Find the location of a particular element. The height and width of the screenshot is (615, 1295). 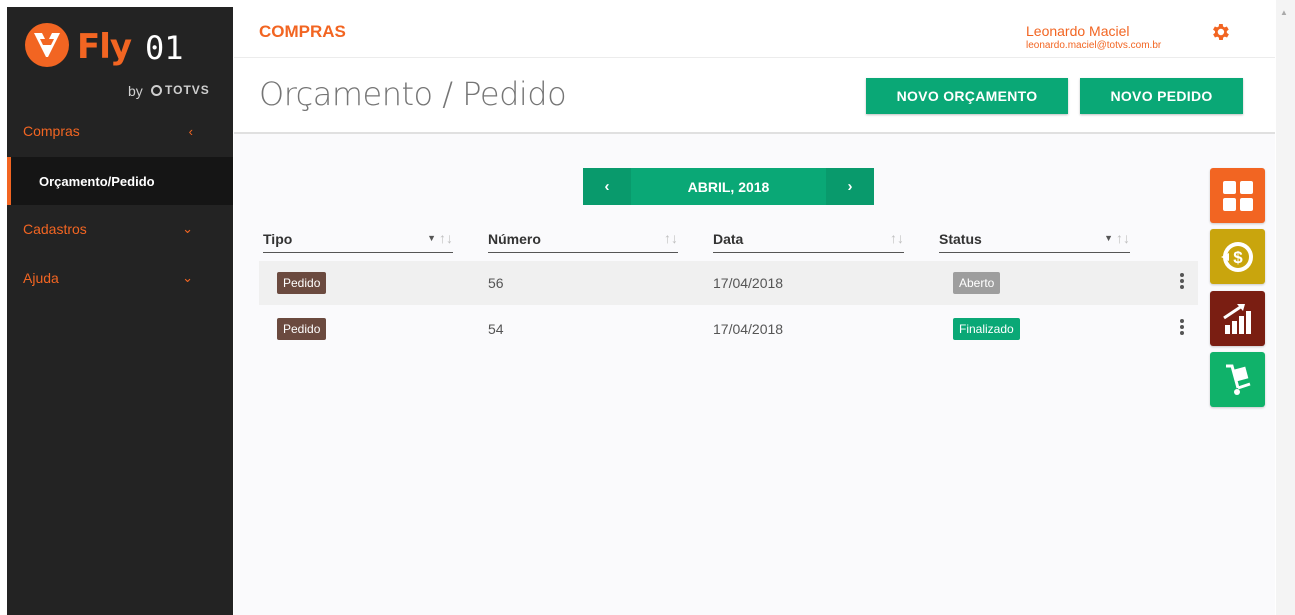

table-row: Pedido 56 17/04/2018 Aberto is located at coordinates (728, 283).